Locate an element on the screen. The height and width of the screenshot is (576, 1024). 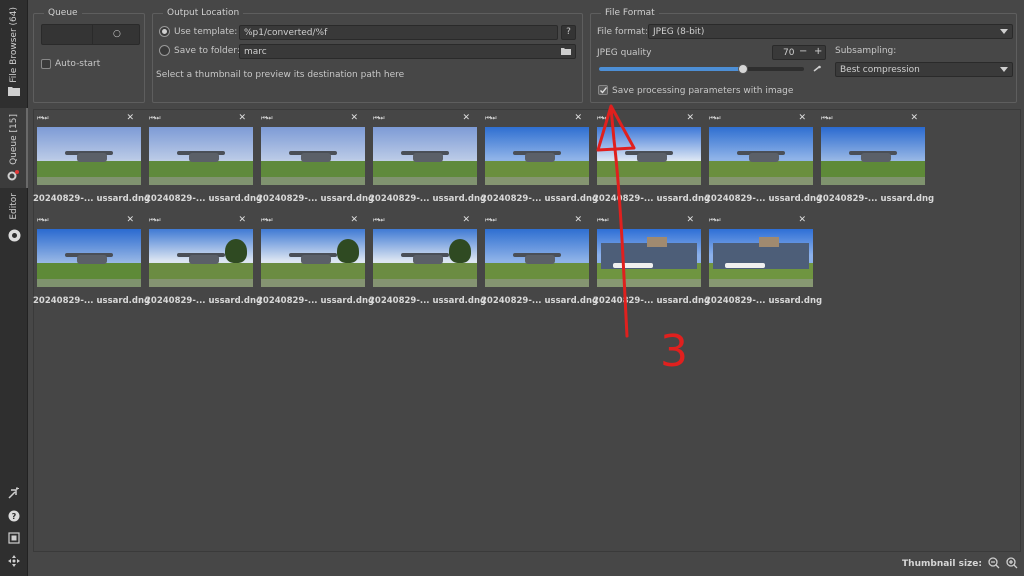
zoom-out-icon is located at coordinates (994, 564).